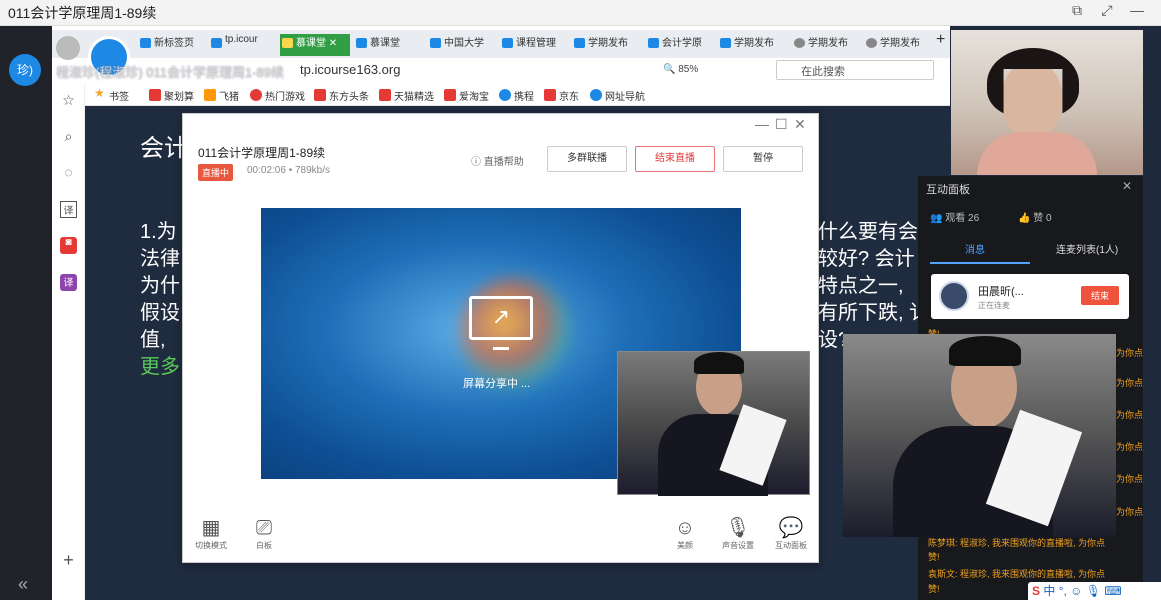 The width and height of the screenshot is (1161, 600). I want to click on add-icon: +, so click(68, 560).